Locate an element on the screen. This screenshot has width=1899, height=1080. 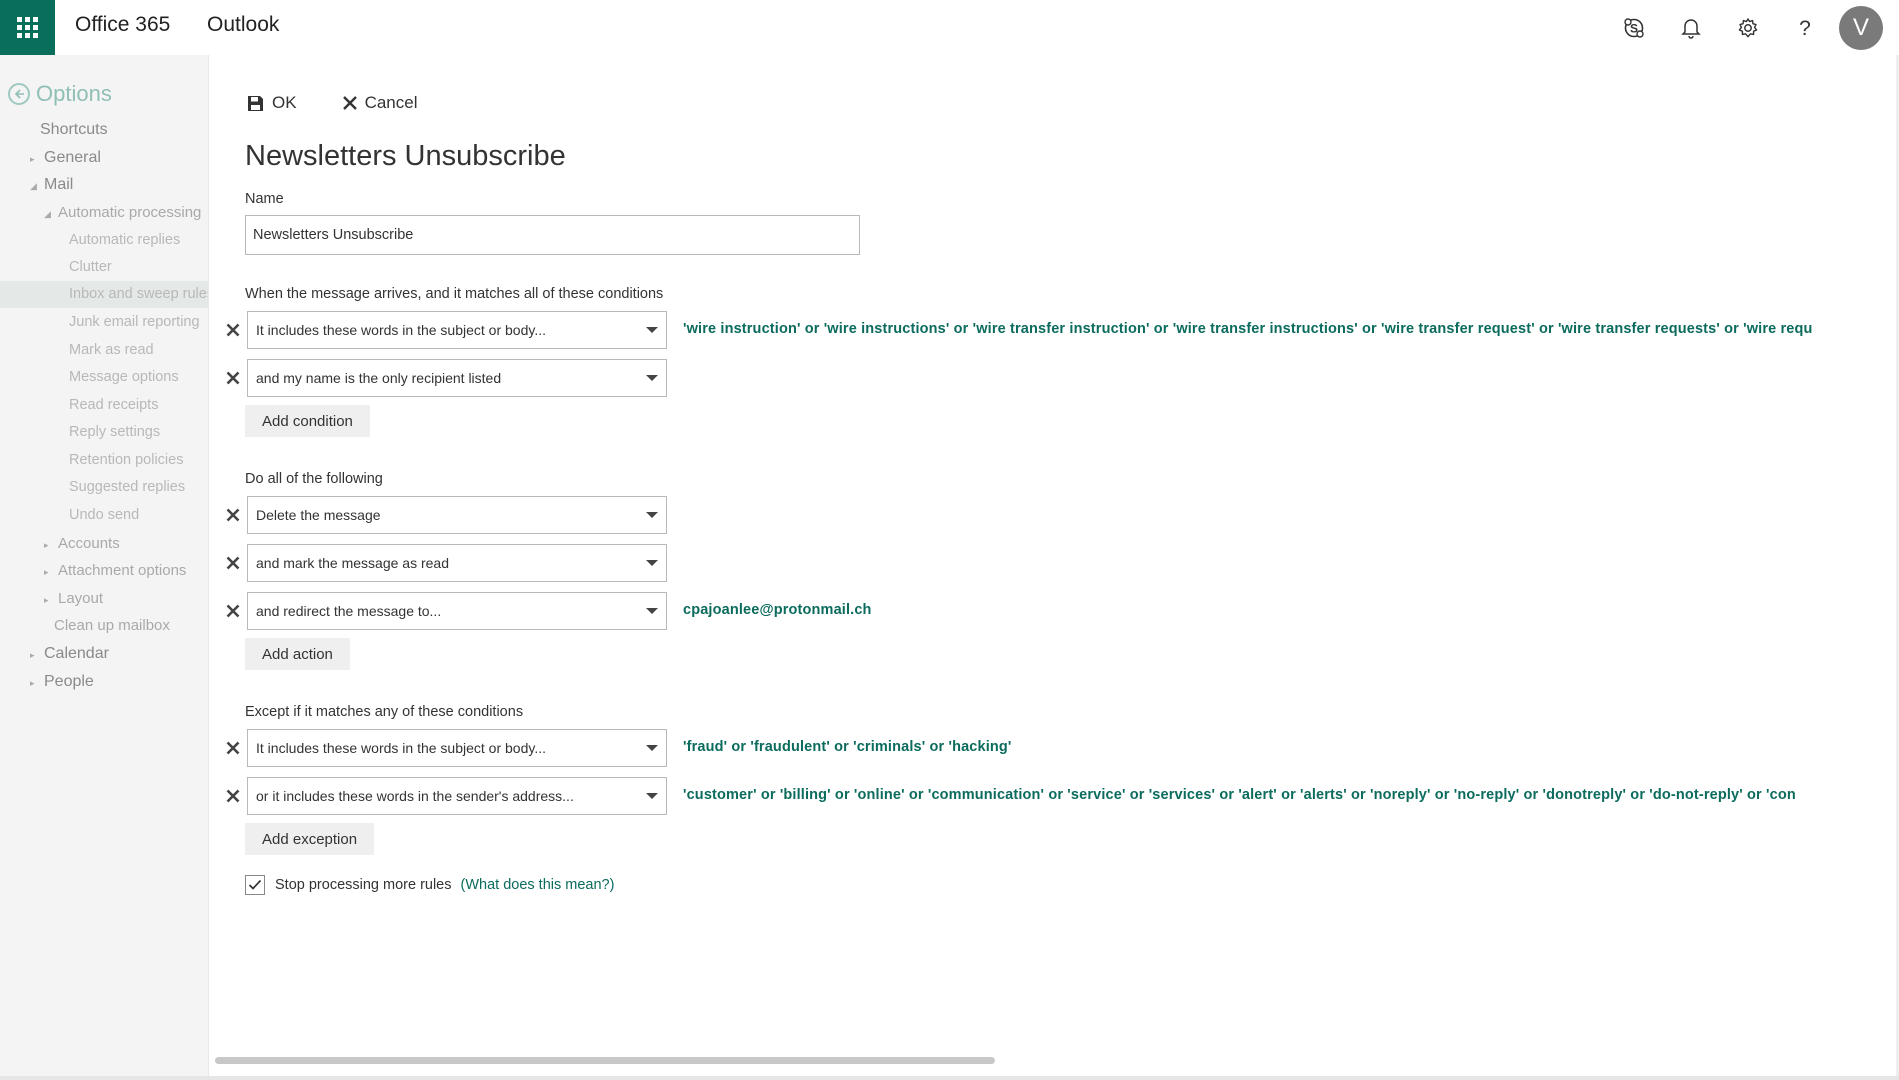
help-icon: ? is located at coordinates (1804, 27).